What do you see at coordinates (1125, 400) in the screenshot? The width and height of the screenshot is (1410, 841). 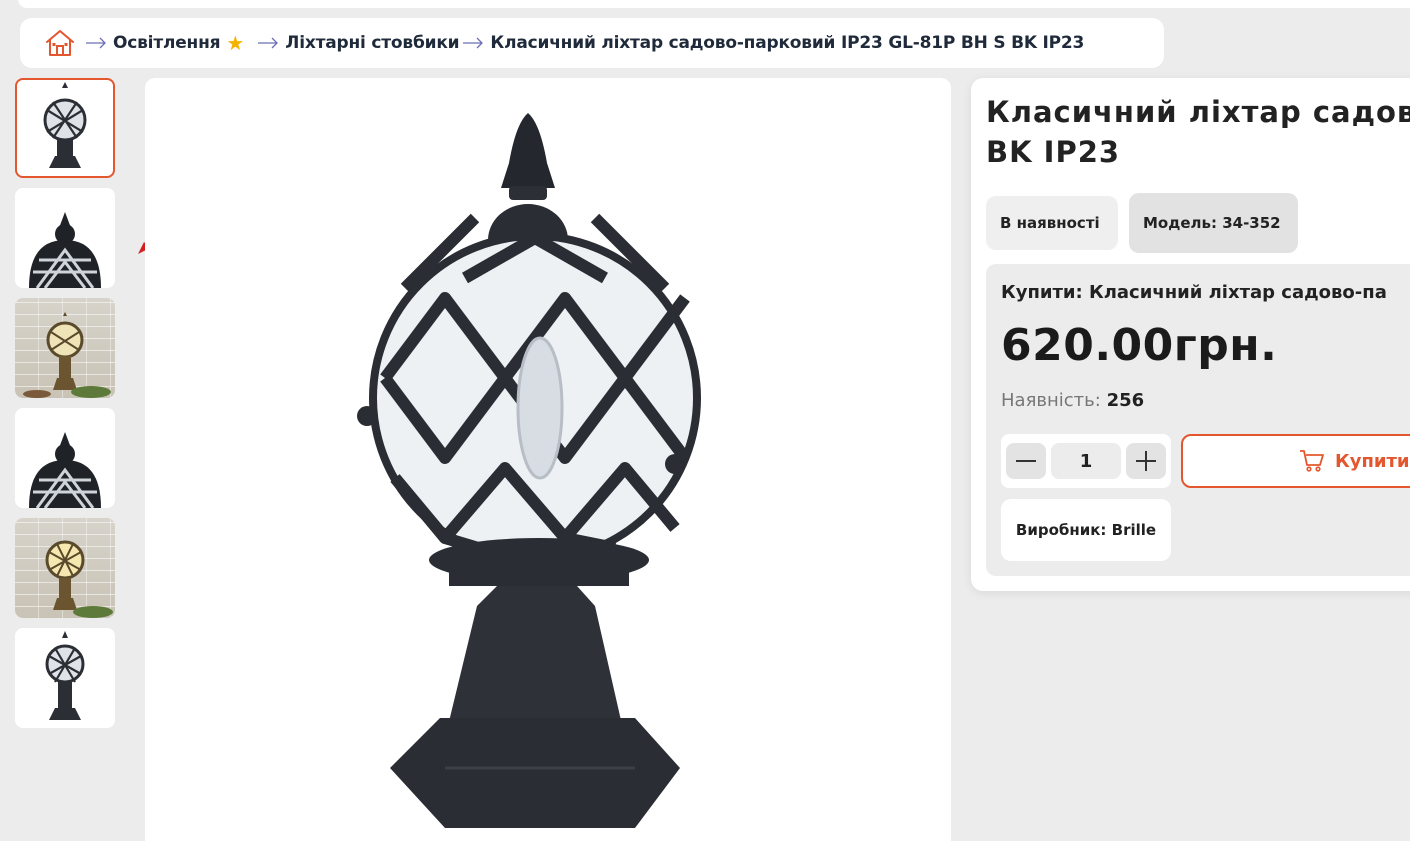 I see `availability-value: 256` at bounding box center [1125, 400].